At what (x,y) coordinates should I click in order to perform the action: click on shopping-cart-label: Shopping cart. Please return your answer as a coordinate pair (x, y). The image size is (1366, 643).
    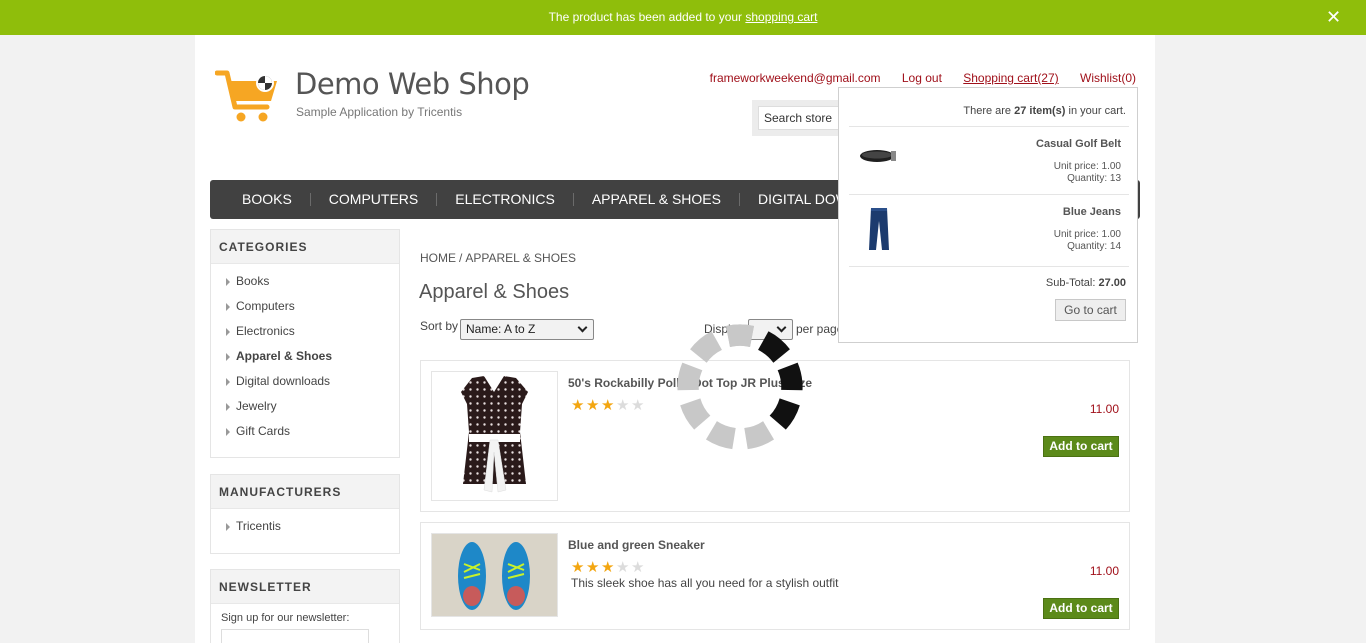
    Looking at the image, I should click on (1000, 78).